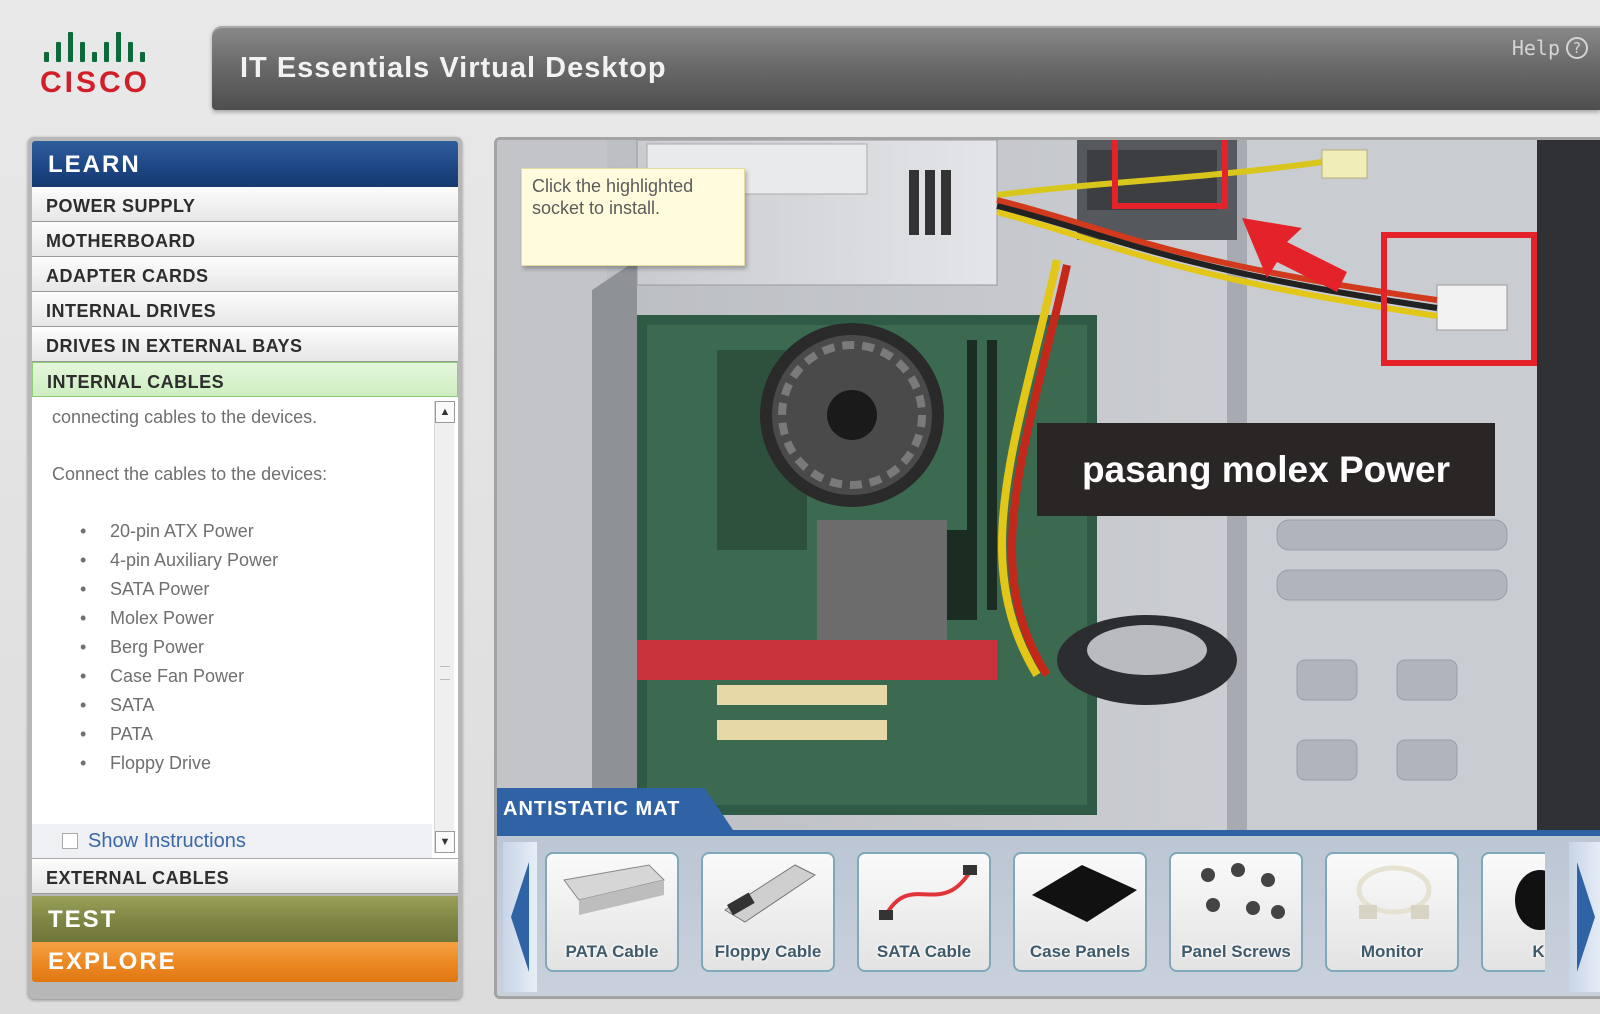 Image resolution: width=1600 pixels, height=1014 pixels. Describe the element at coordinates (453, 68) in the screenshot. I see `app-title: IT Essentials Virtual Desktop` at that location.